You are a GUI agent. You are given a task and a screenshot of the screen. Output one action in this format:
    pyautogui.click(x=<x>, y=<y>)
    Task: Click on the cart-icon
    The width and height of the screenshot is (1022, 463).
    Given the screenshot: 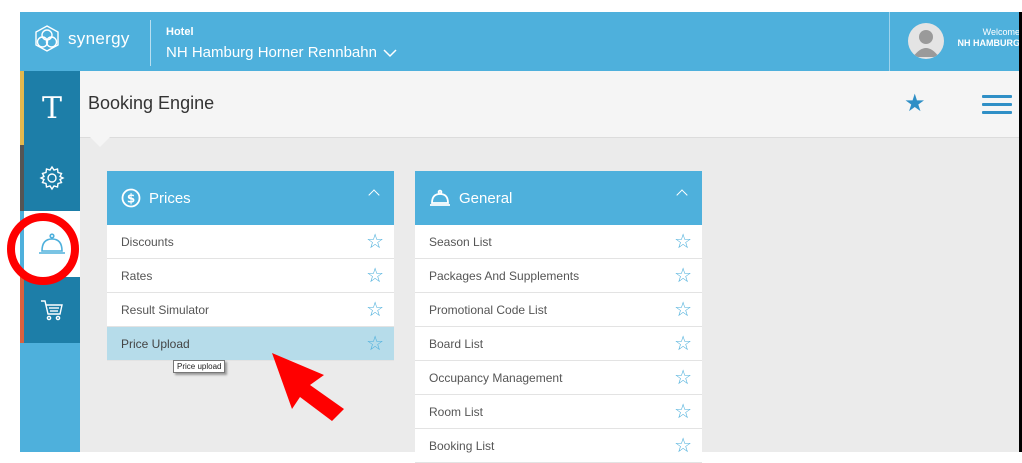 What is the action you would take?
    pyautogui.click(x=52, y=310)
    